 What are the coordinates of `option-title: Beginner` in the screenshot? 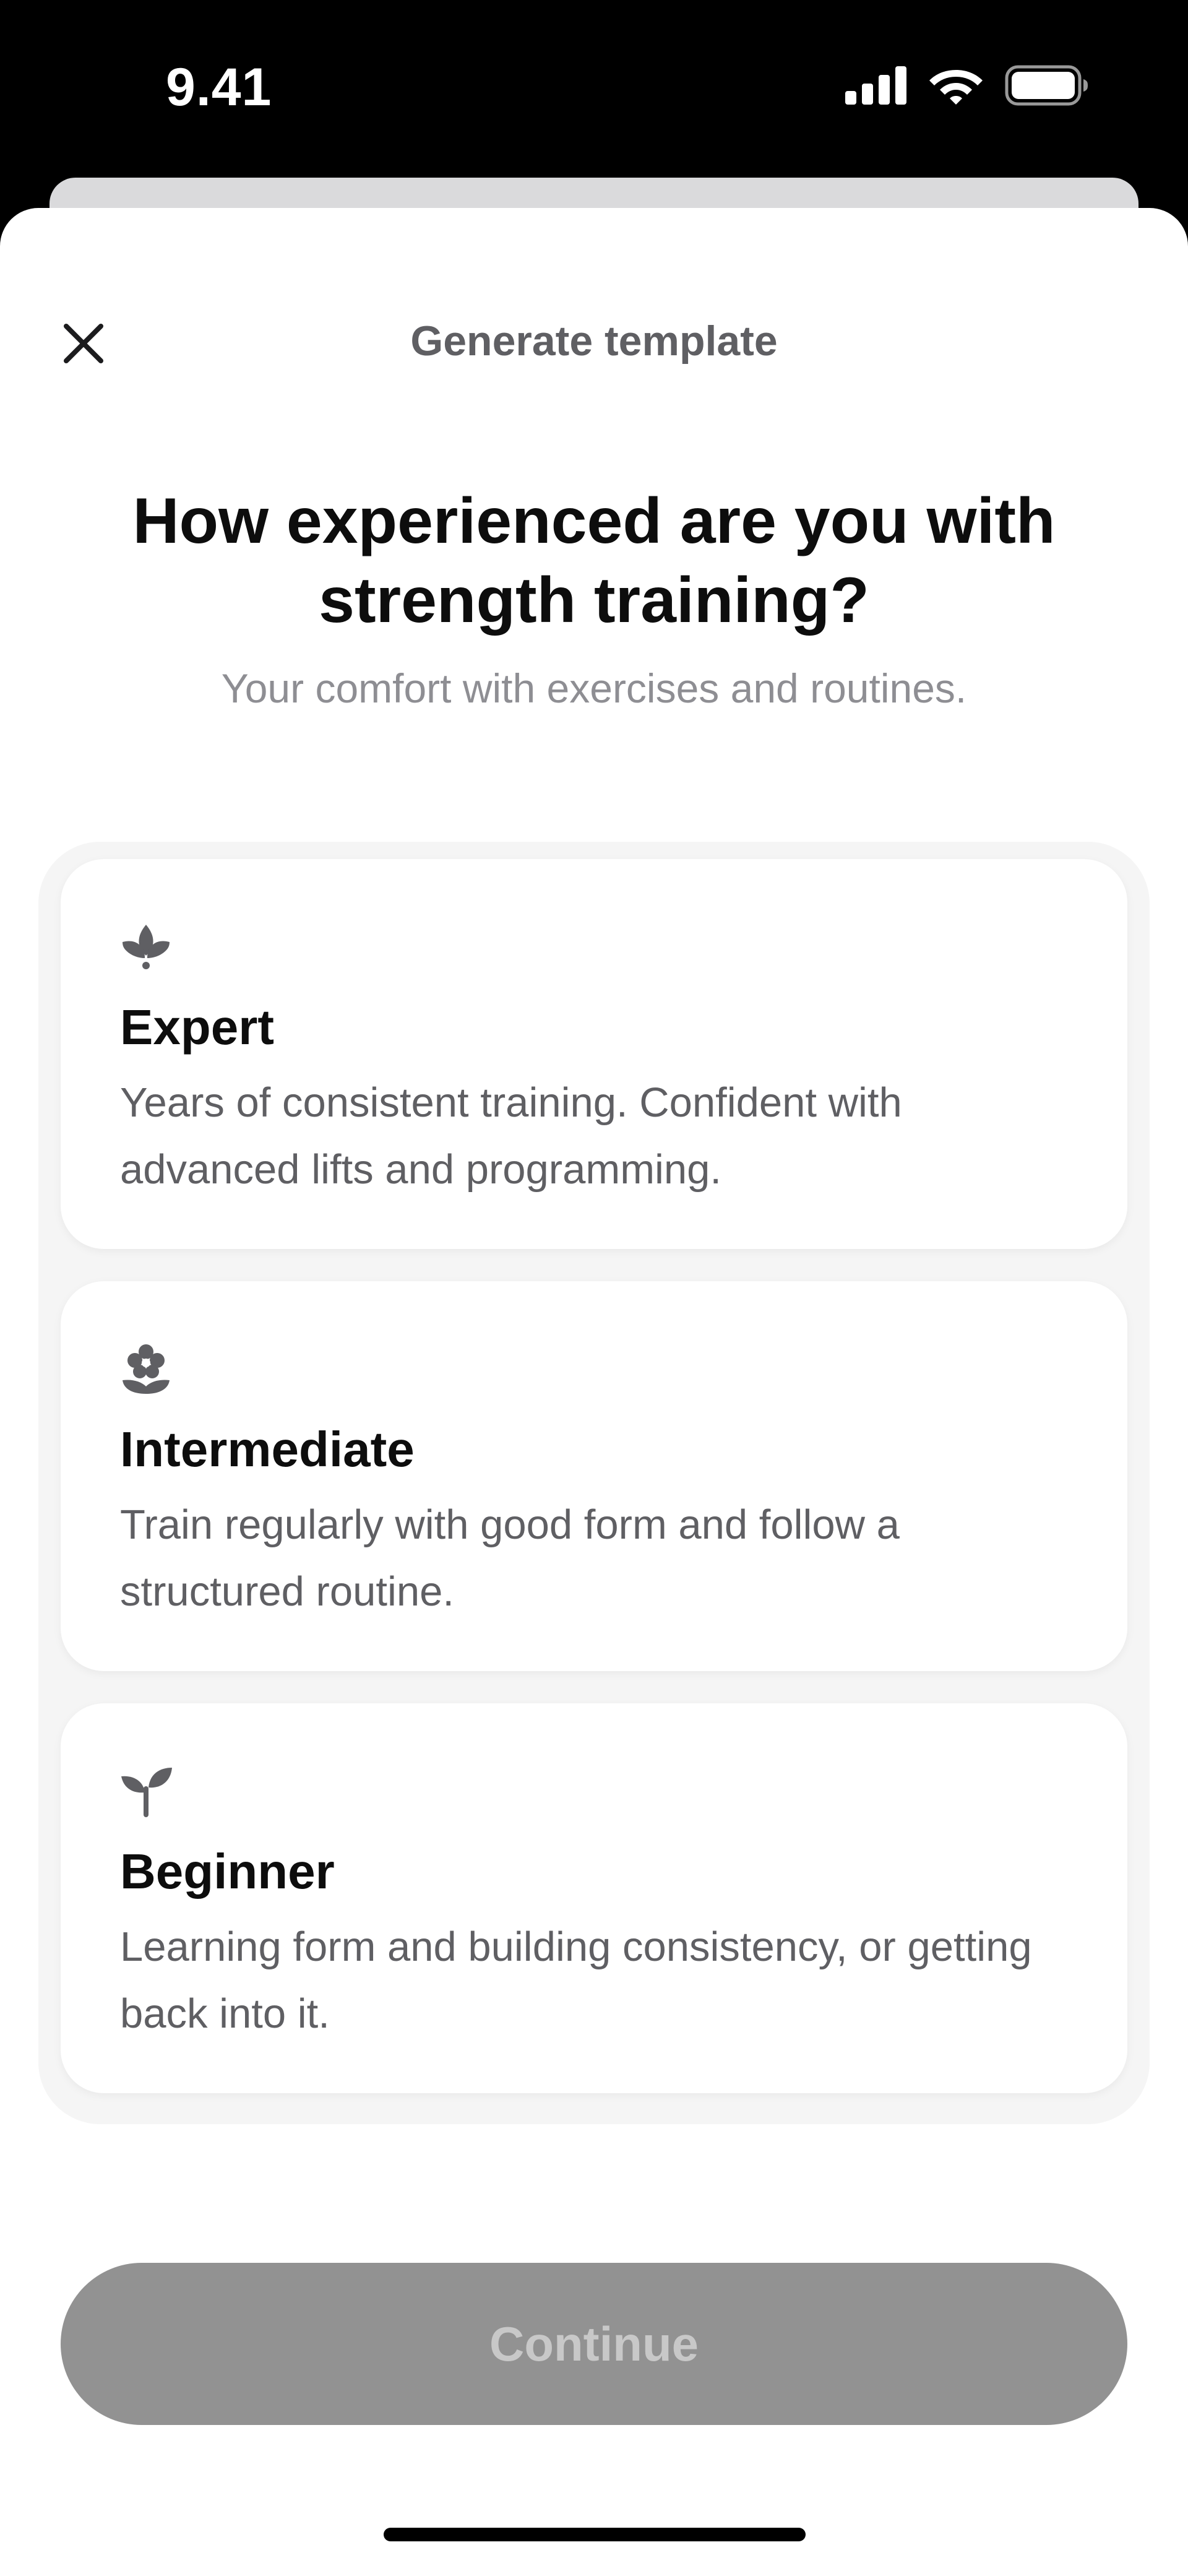 It's located at (227, 1871).